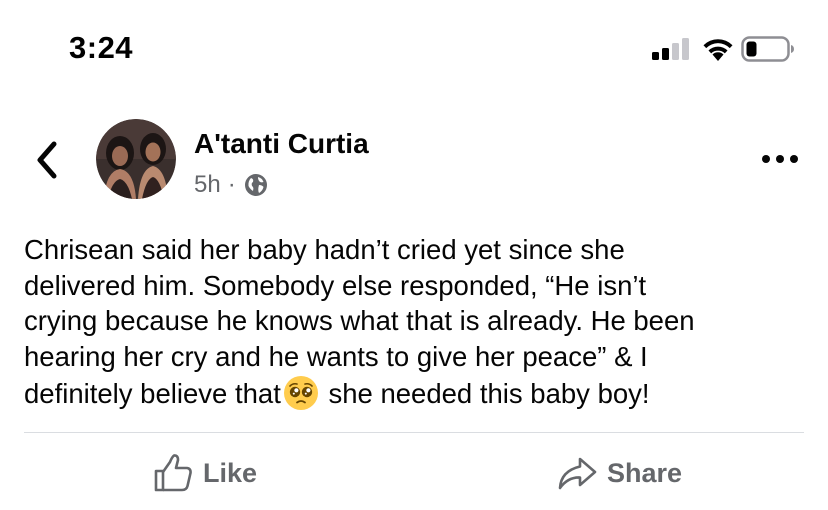 This screenshot has height=510, width=828. I want to click on avatar, so click(136, 159).